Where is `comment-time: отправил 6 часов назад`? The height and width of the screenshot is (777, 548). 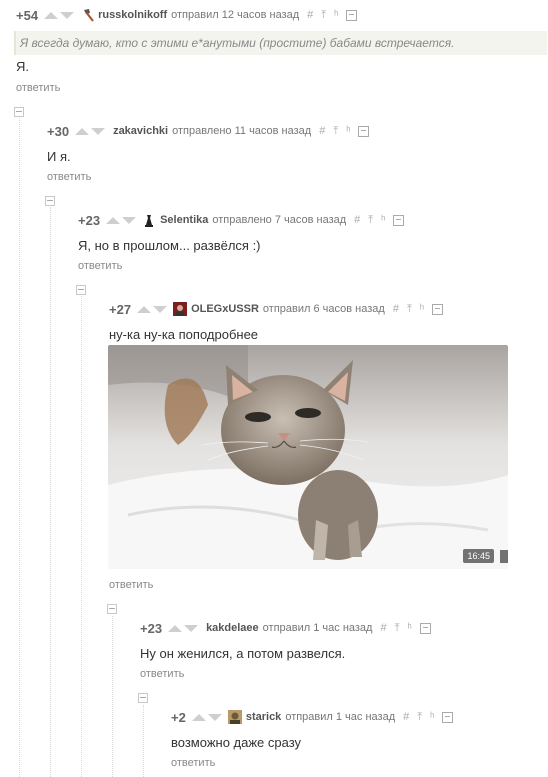 comment-time: отправил 6 часов назад is located at coordinates (323, 309).